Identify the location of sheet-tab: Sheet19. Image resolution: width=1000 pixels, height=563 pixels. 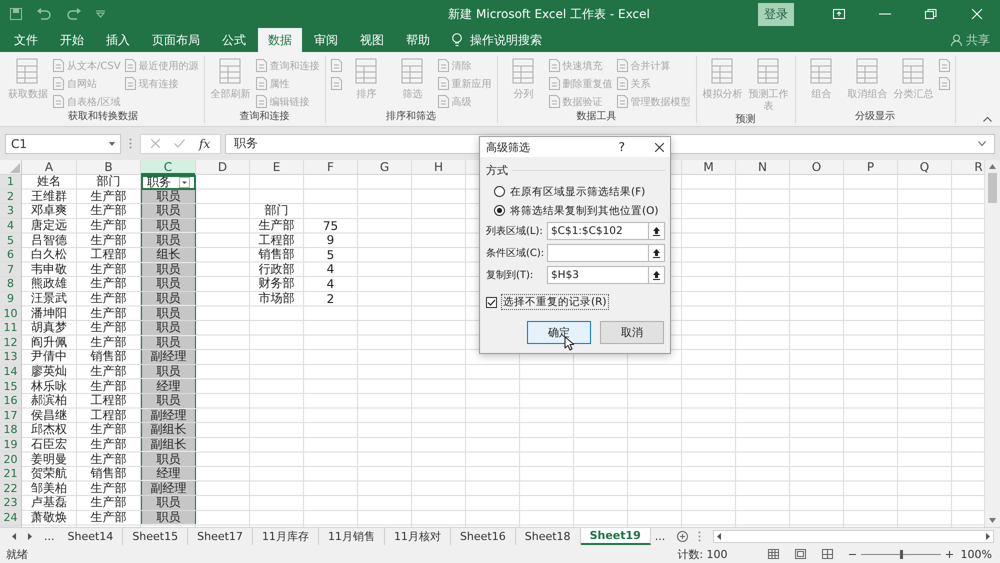
(615, 536).